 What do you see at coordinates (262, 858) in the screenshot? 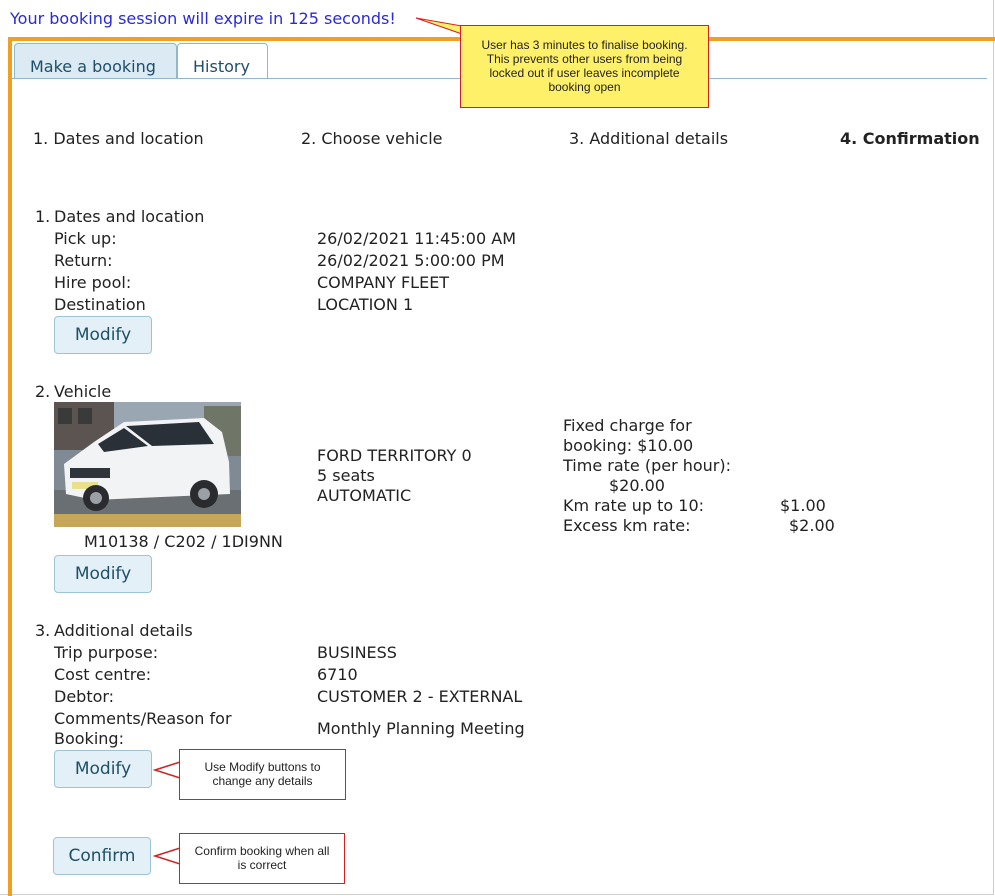
I see `confirm-callout: Confirm booking when all is correct` at bounding box center [262, 858].